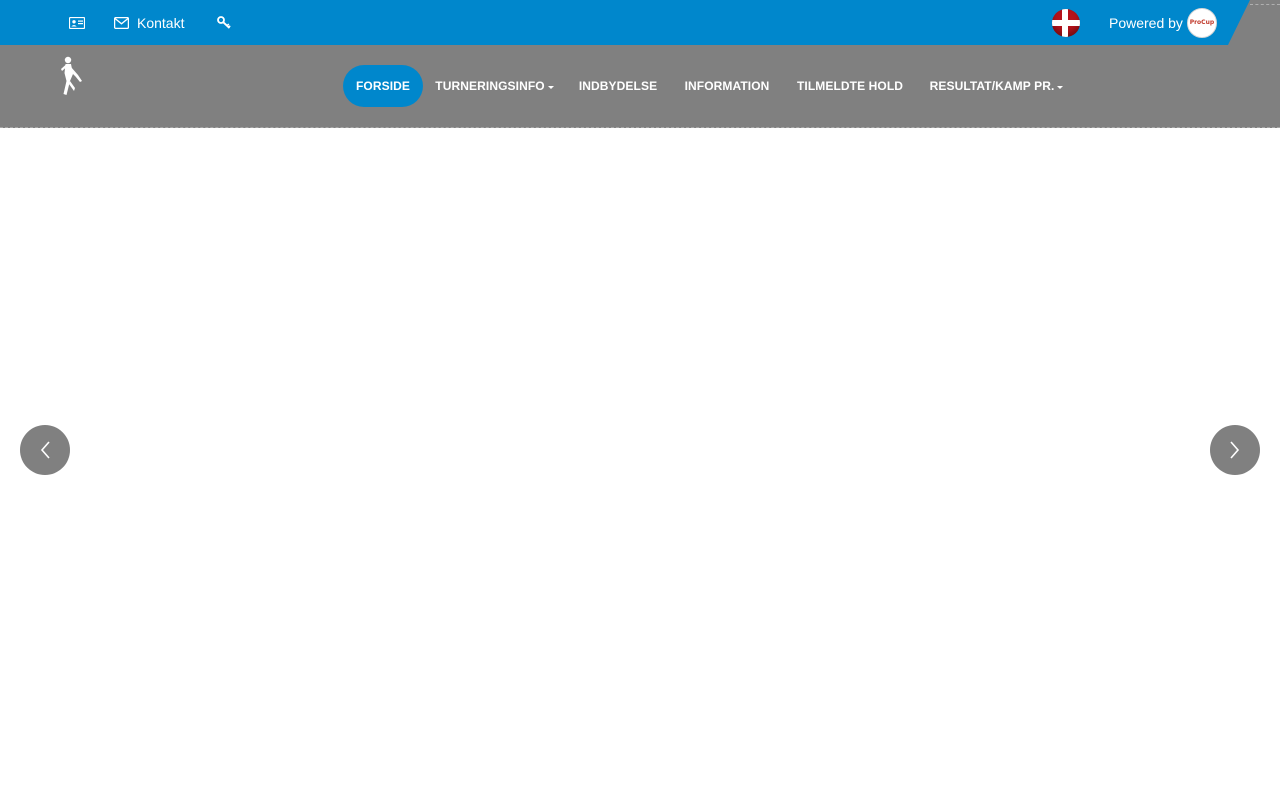 This screenshot has width=1280, height=800. I want to click on nav-forside: FORSIDE, so click(383, 86).